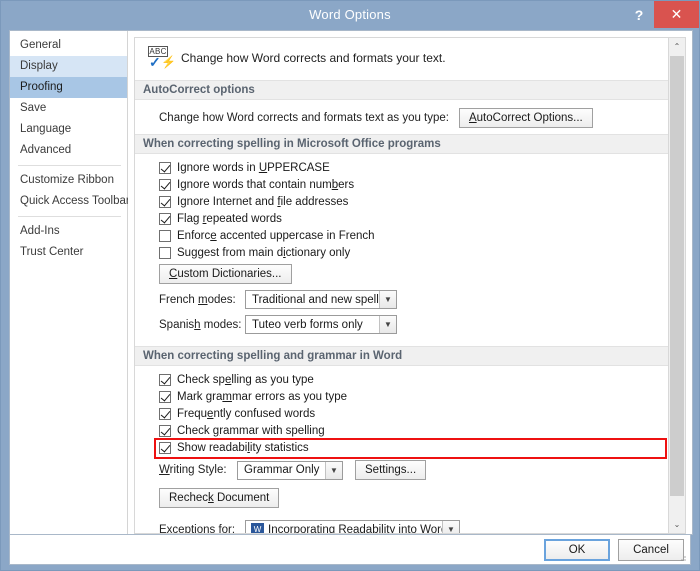 This screenshot has width=700, height=571. I want to click on word-document-icon: W, so click(257, 528).